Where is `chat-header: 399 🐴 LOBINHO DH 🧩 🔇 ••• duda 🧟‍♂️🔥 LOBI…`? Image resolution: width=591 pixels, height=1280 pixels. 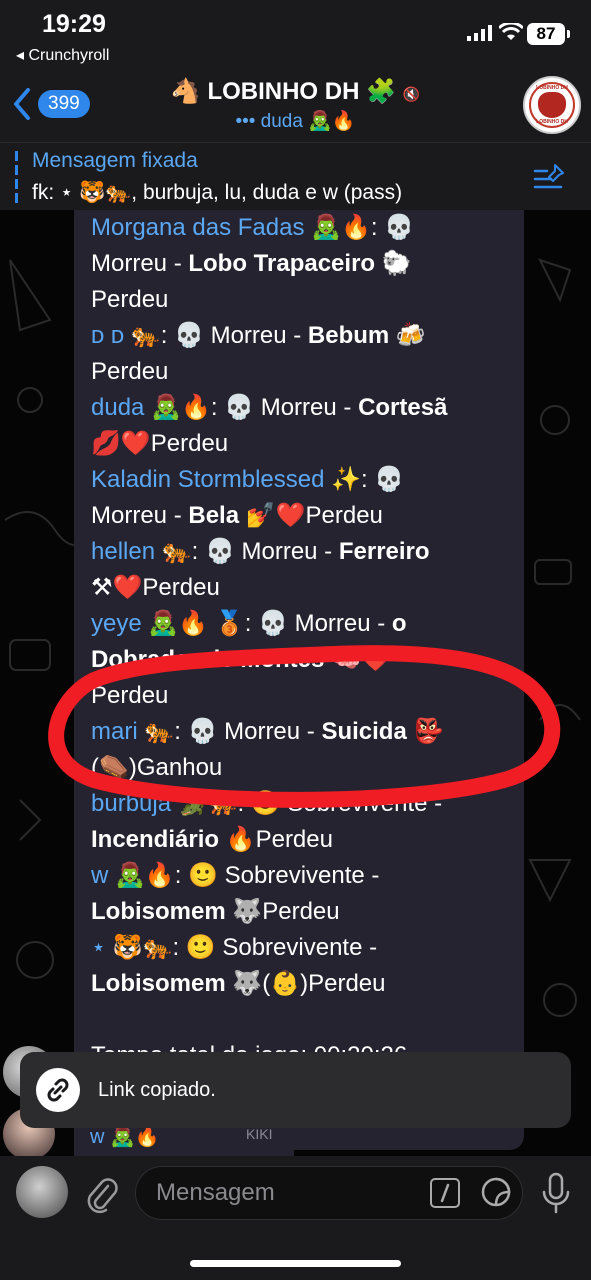 chat-header: 399 🐴 LOBINHO DH 🧩 🔇 ••• duda 🧟‍♂️🔥 LOBI… is located at coordinates (295, 106).